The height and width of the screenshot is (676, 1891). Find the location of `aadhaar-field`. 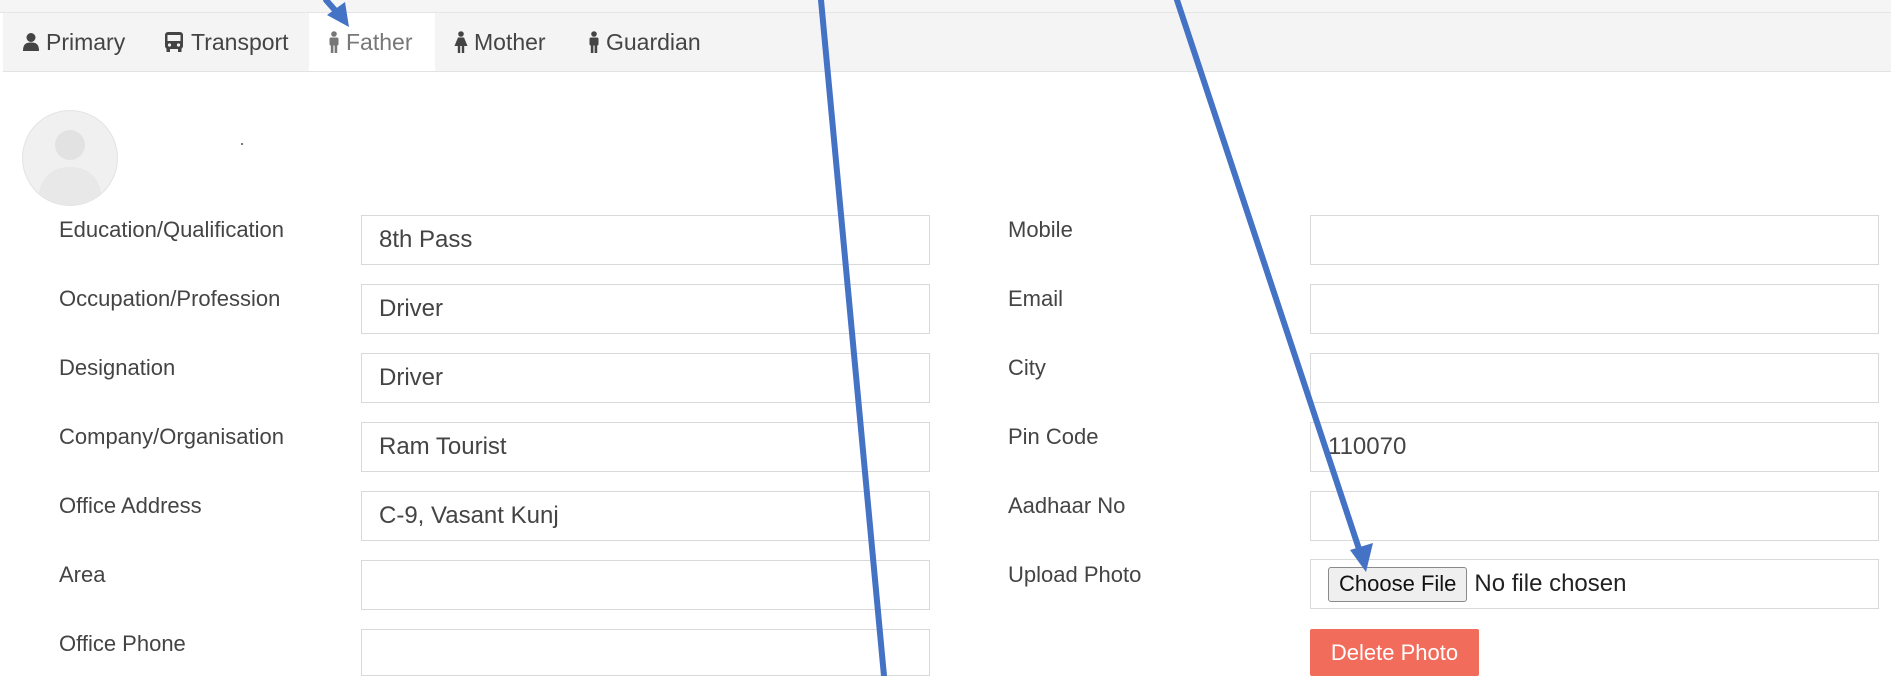

aadhaar-field is located at coordinates (1594, 516).